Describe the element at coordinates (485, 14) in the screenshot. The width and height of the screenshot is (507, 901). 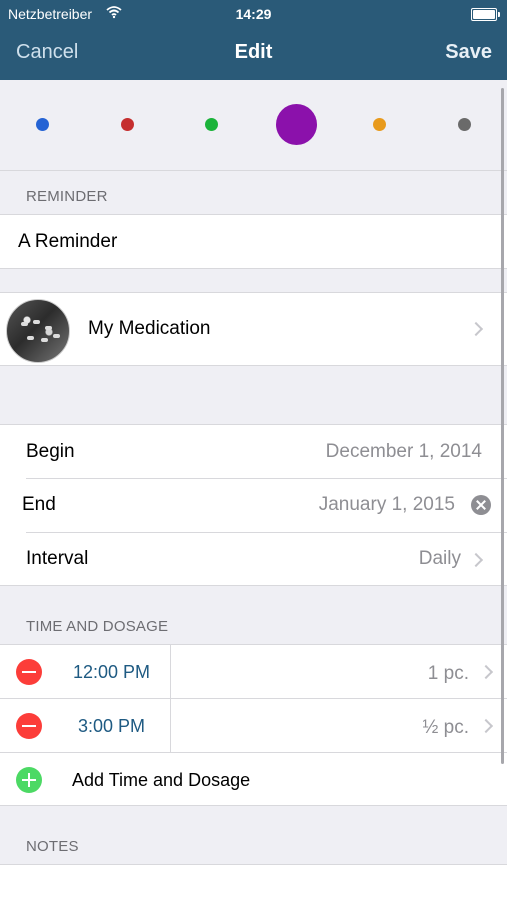
I see `battery-icon` at that location.